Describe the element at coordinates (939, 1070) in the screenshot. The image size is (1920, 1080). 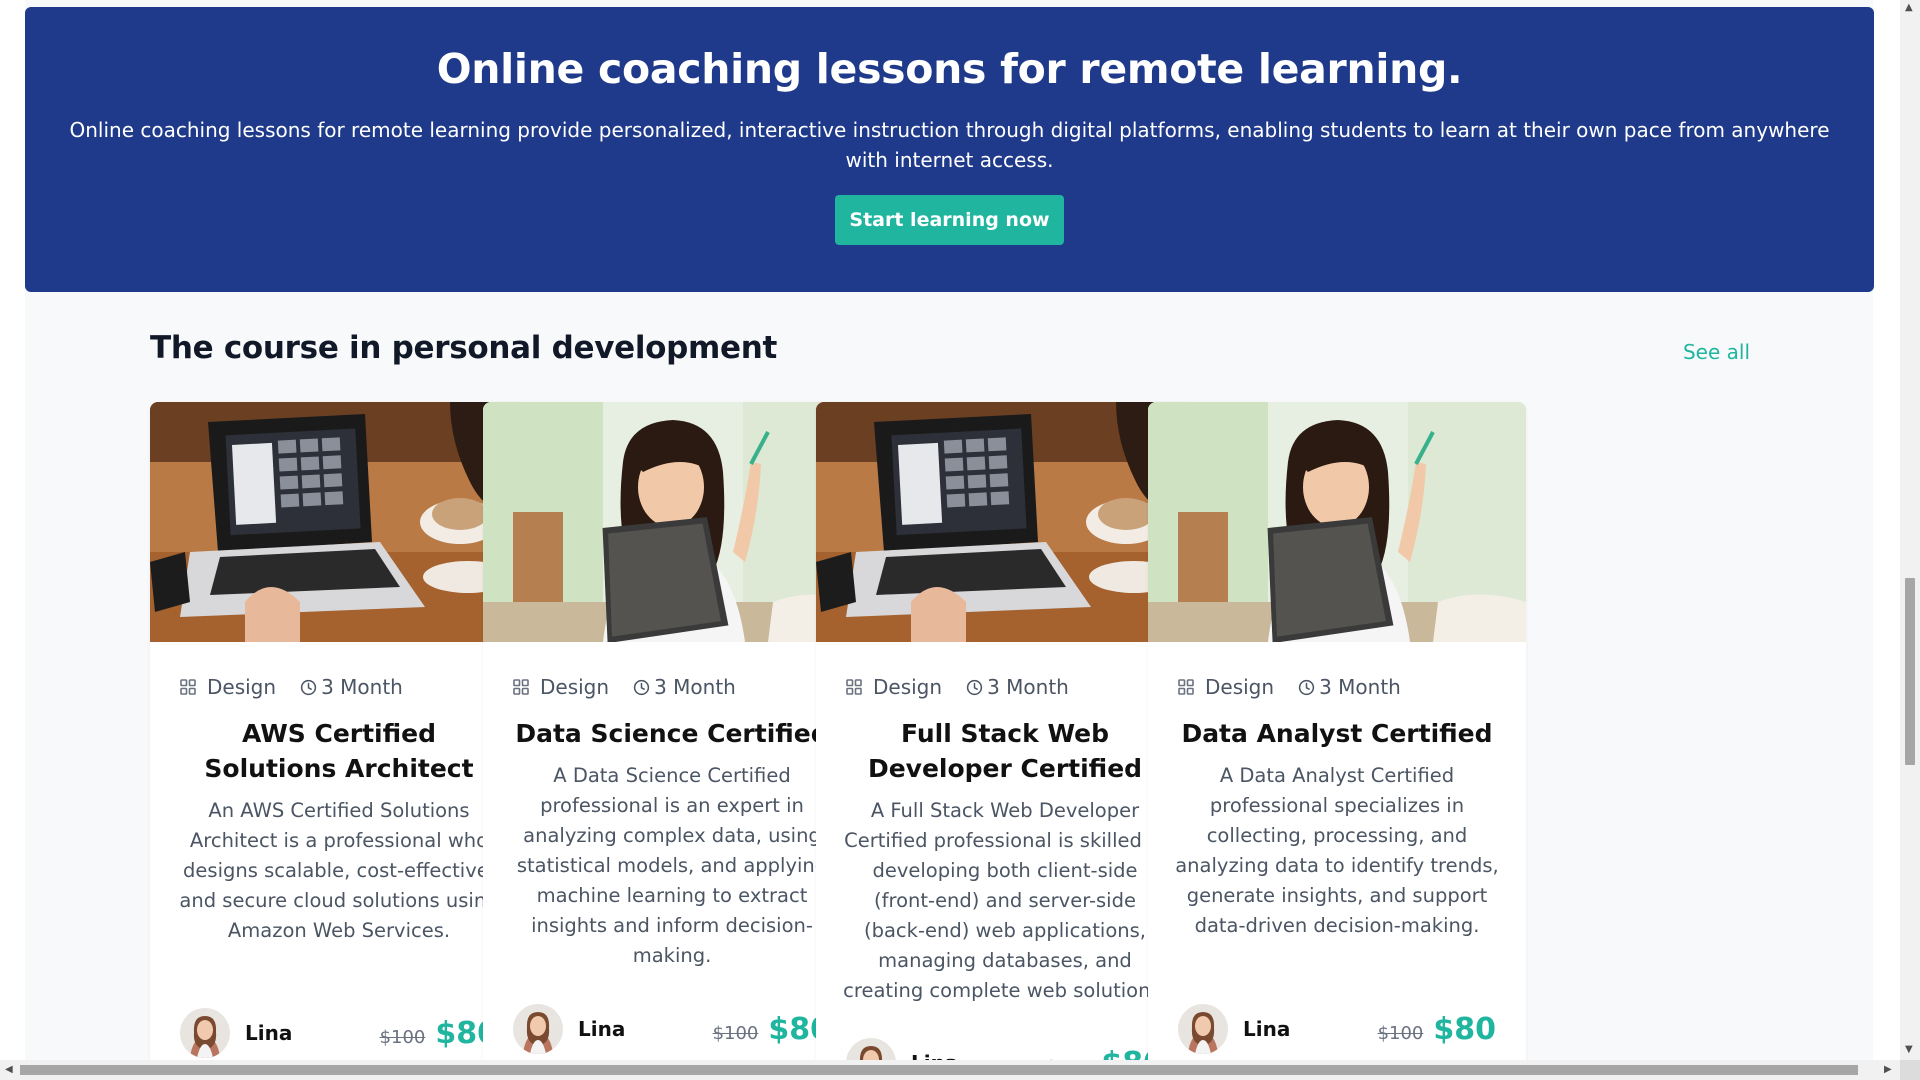
I see `horizontal-scrollbar-thumb` at that location.